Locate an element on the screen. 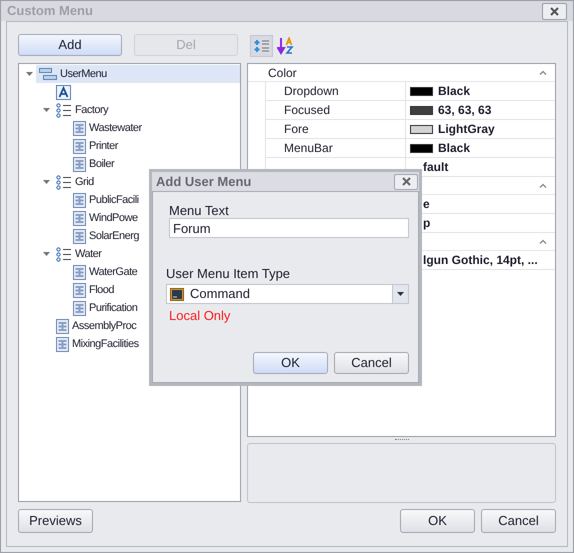  tree-node: Grid is located at coordinates (74, 182).